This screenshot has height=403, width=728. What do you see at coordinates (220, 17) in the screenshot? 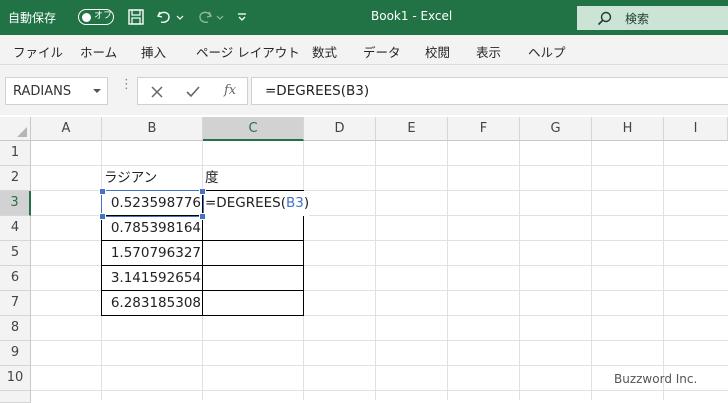
I see `redo-dropdown-icon` at bounding box center [220, 17].